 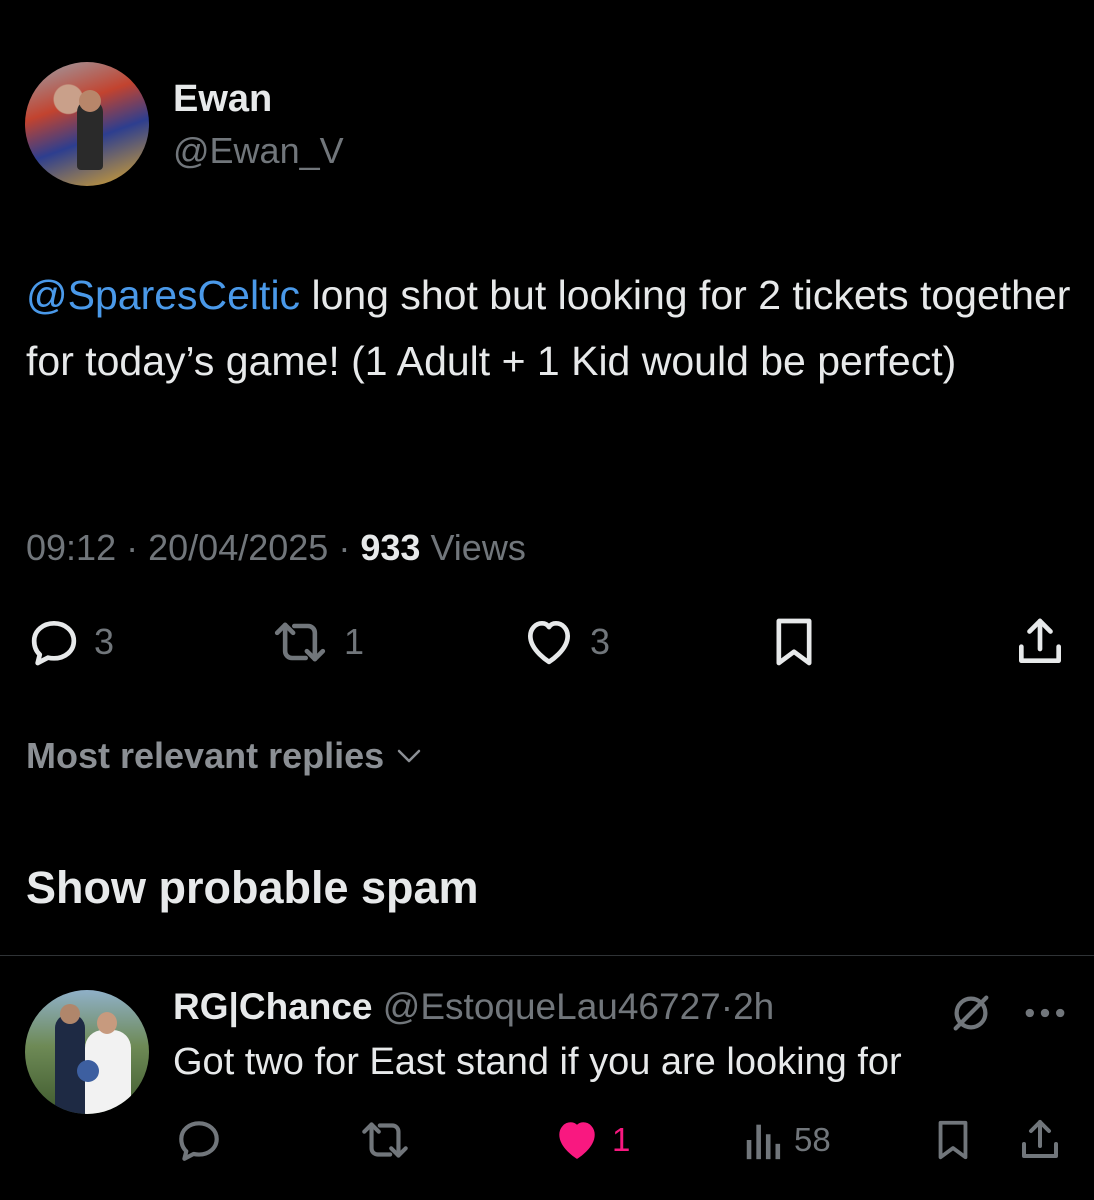 I want to click on repost-count: 1, so click(x=354, y=641).